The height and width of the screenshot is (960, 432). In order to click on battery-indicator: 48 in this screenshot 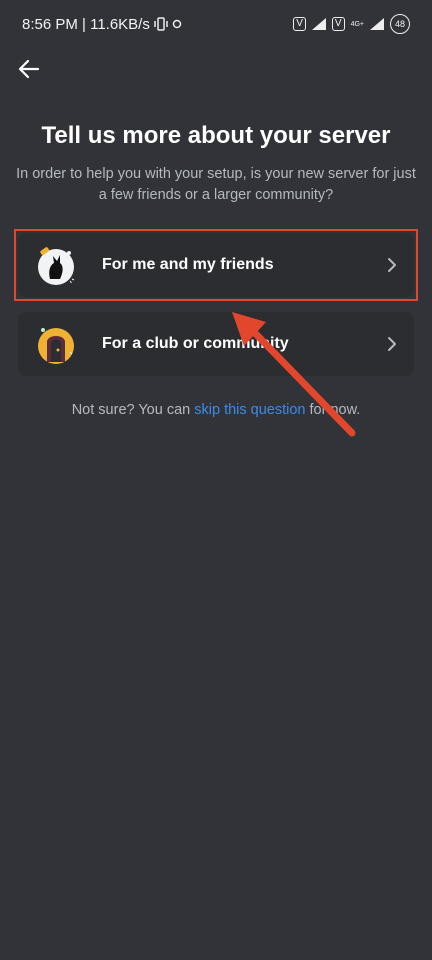, I will do `click(400, 24)`.